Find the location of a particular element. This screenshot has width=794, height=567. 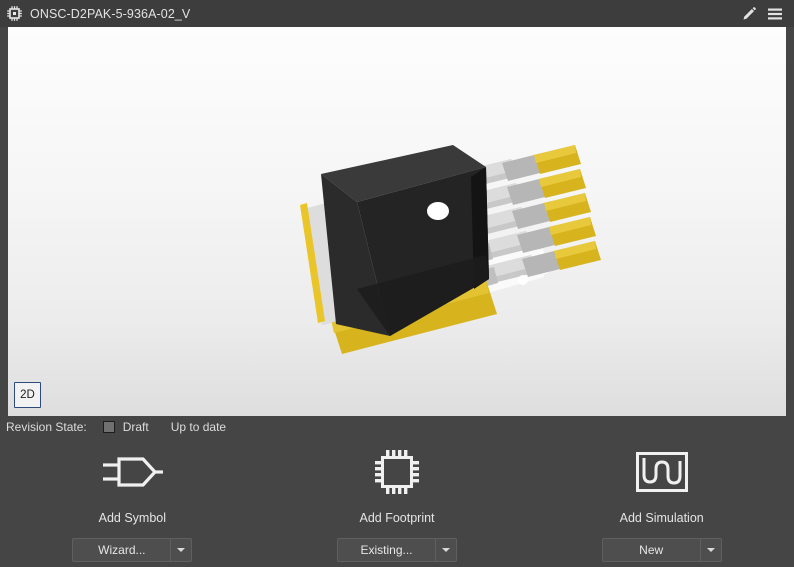

add-simulation-button-label: New is located at coordinates (651, 550).